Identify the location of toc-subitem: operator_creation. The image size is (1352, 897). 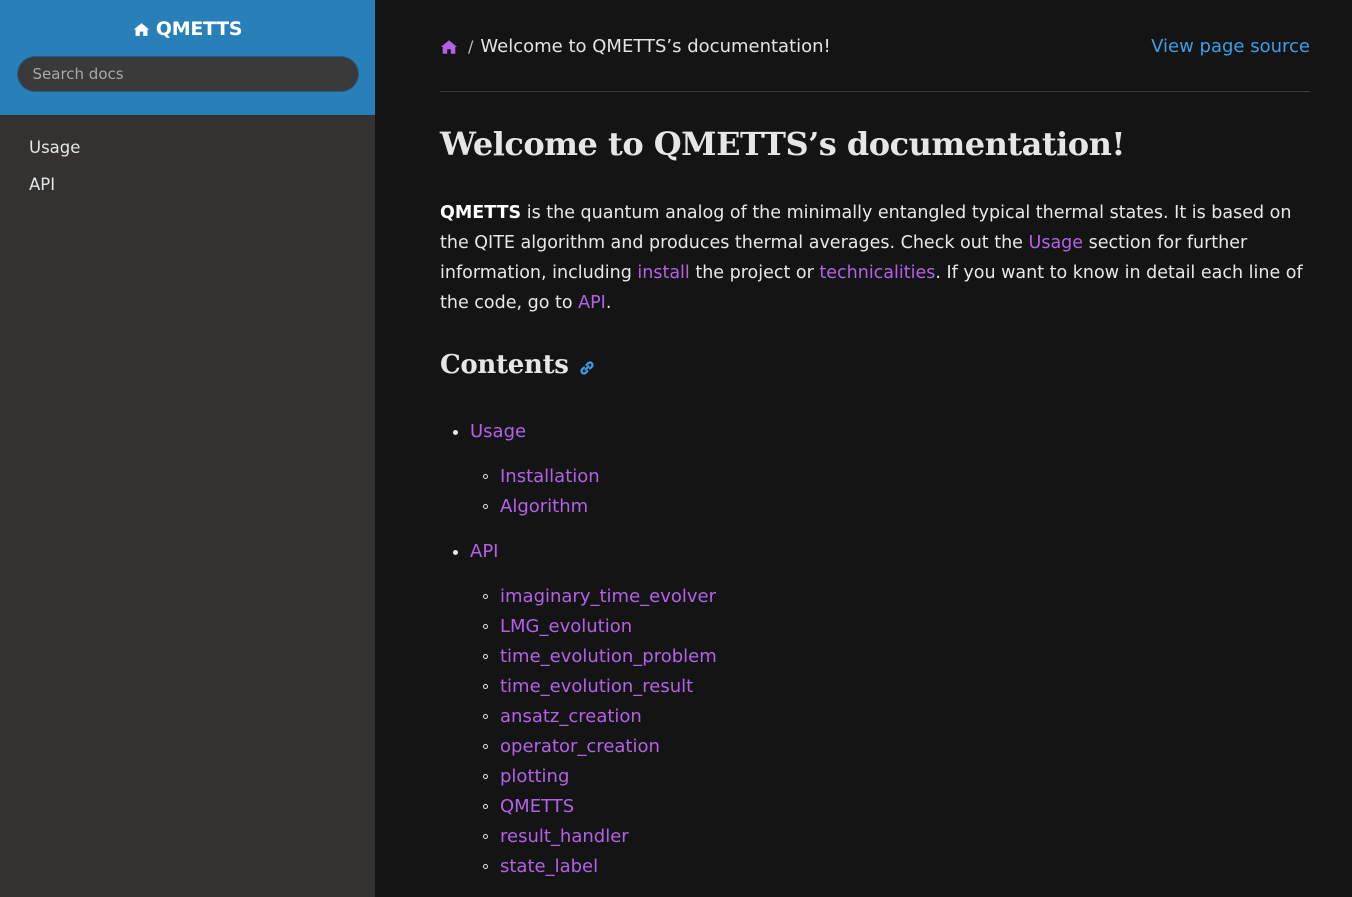
(593, 747).